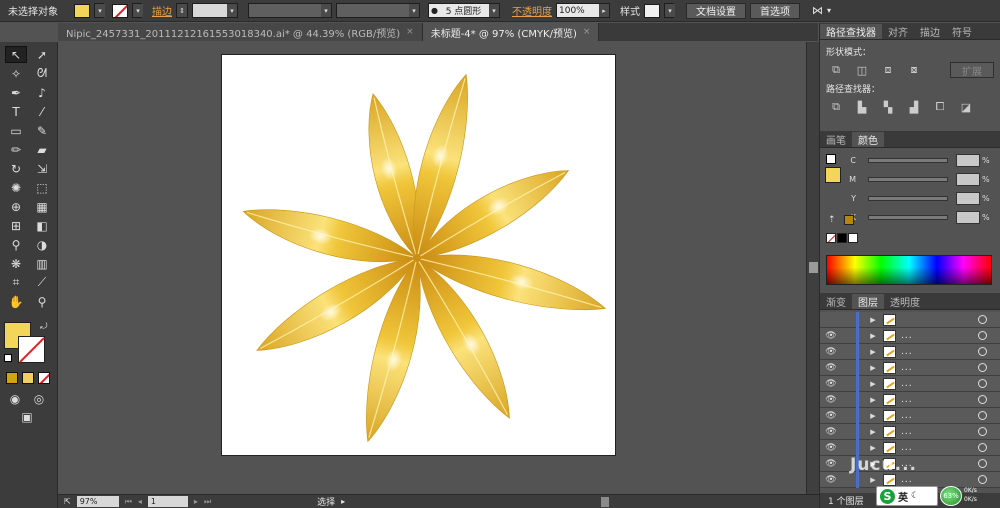 The width and height of the screenshot is (1000, 508). Describe the element at coordinates (8, 358) in the screenshot. I see `default-colors-icon` at that location.